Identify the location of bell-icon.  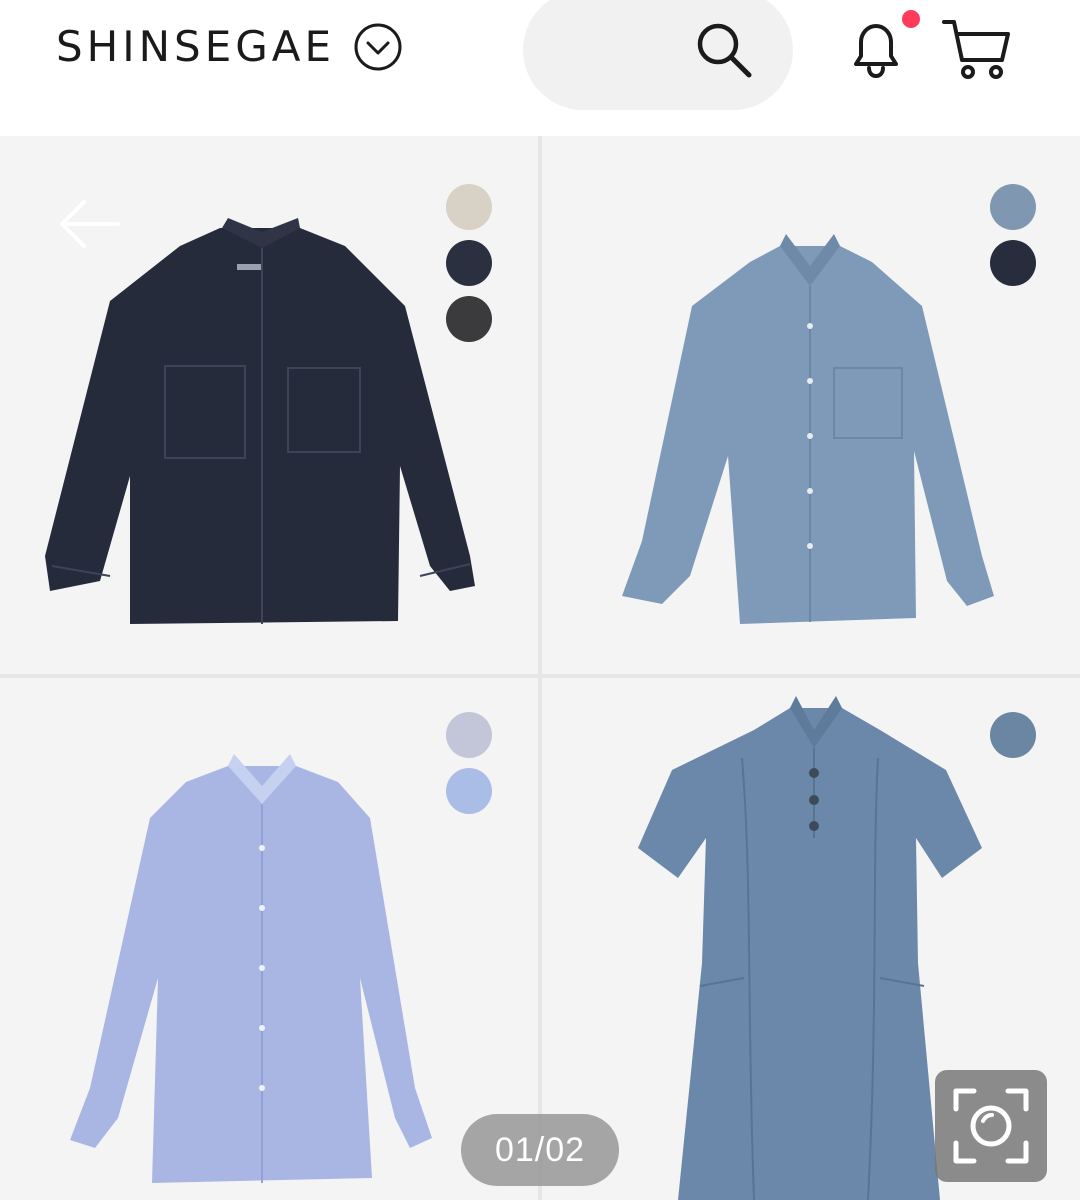
(876, 48).